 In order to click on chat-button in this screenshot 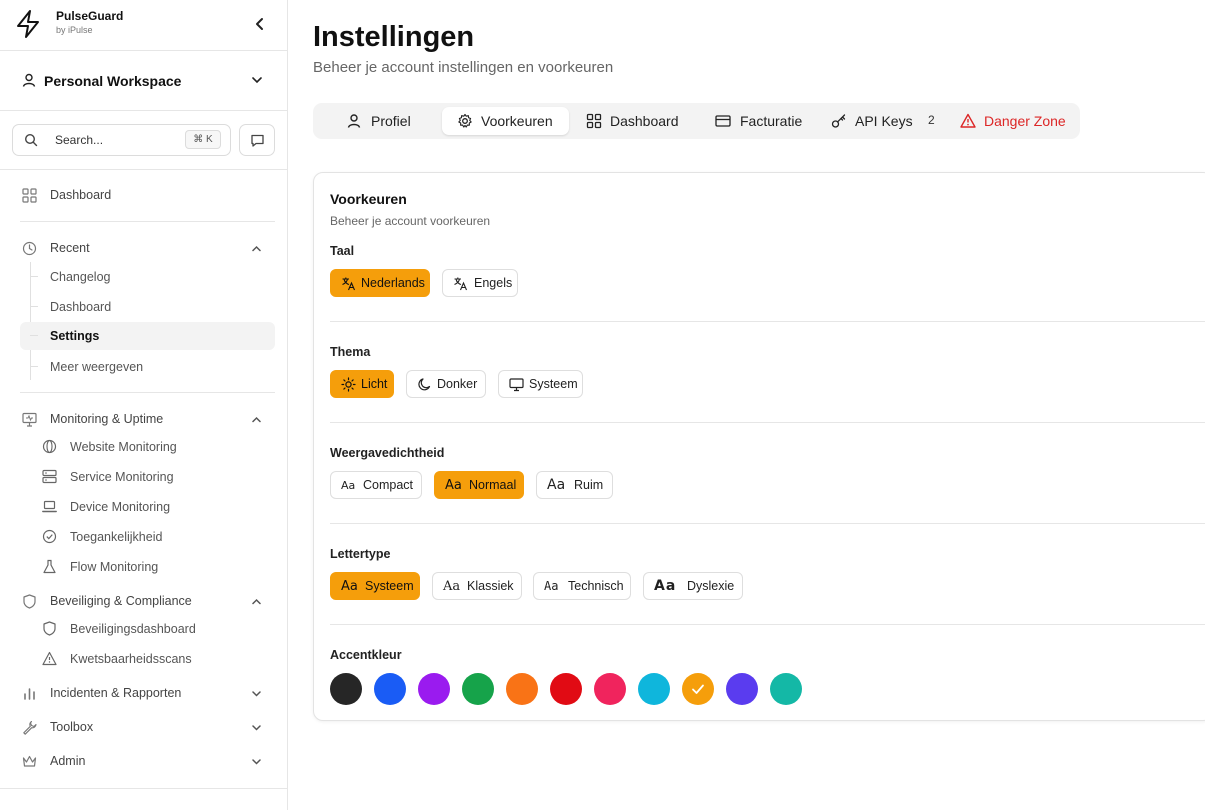, I will do `click(257, 140)`.